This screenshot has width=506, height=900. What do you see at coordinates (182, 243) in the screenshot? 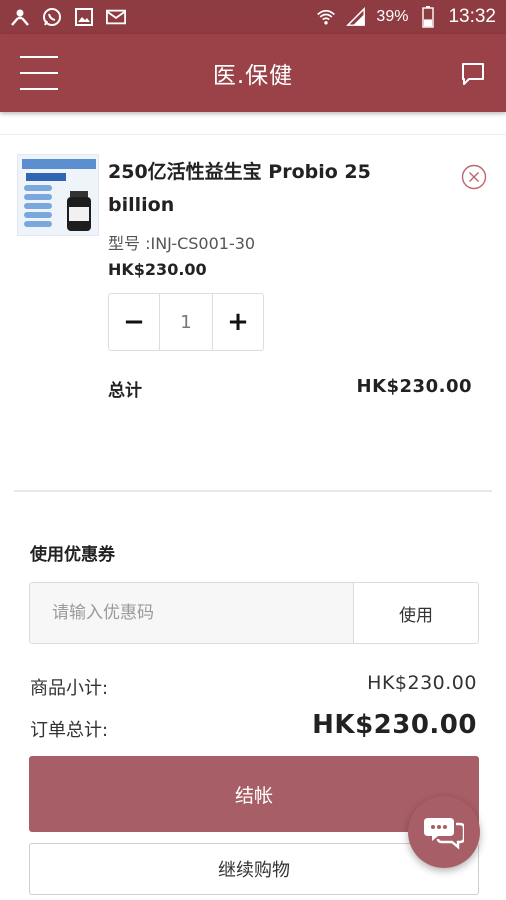
I see `product-model: 型号 :INJ-CS001-30` at bounding box center [182, 243].